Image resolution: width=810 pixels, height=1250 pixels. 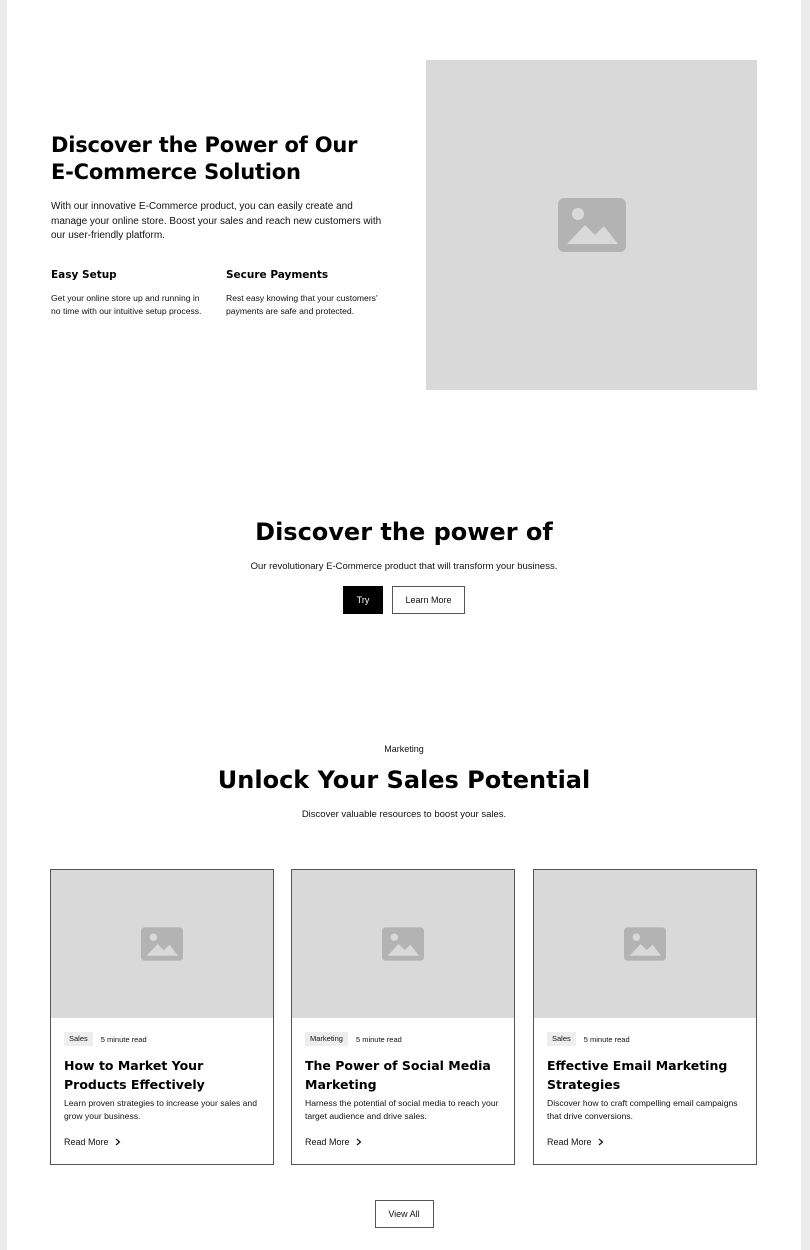 I want to click on card-title: The Power of Social Media Marketing, so click(x=398, y=1075).